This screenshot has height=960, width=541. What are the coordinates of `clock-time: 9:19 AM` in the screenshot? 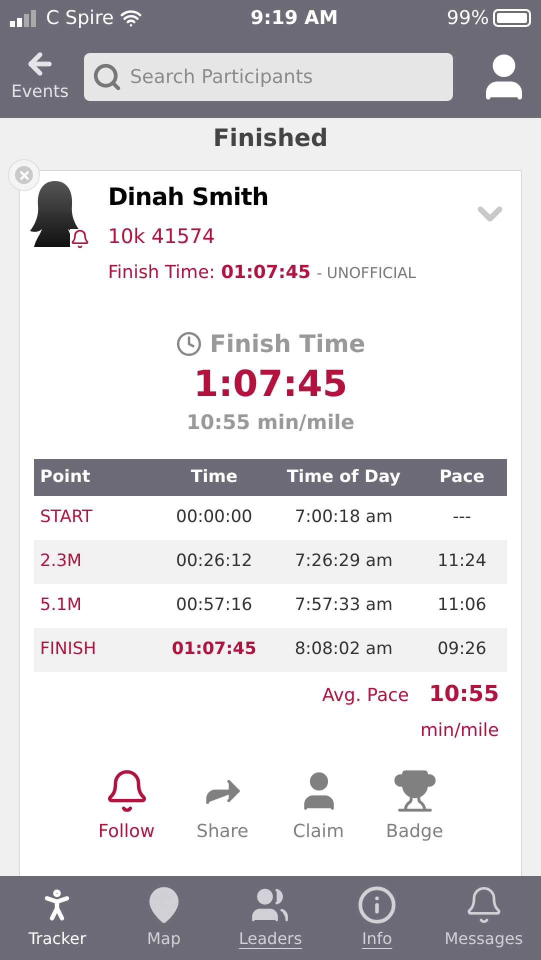 It's located at (294, 18).